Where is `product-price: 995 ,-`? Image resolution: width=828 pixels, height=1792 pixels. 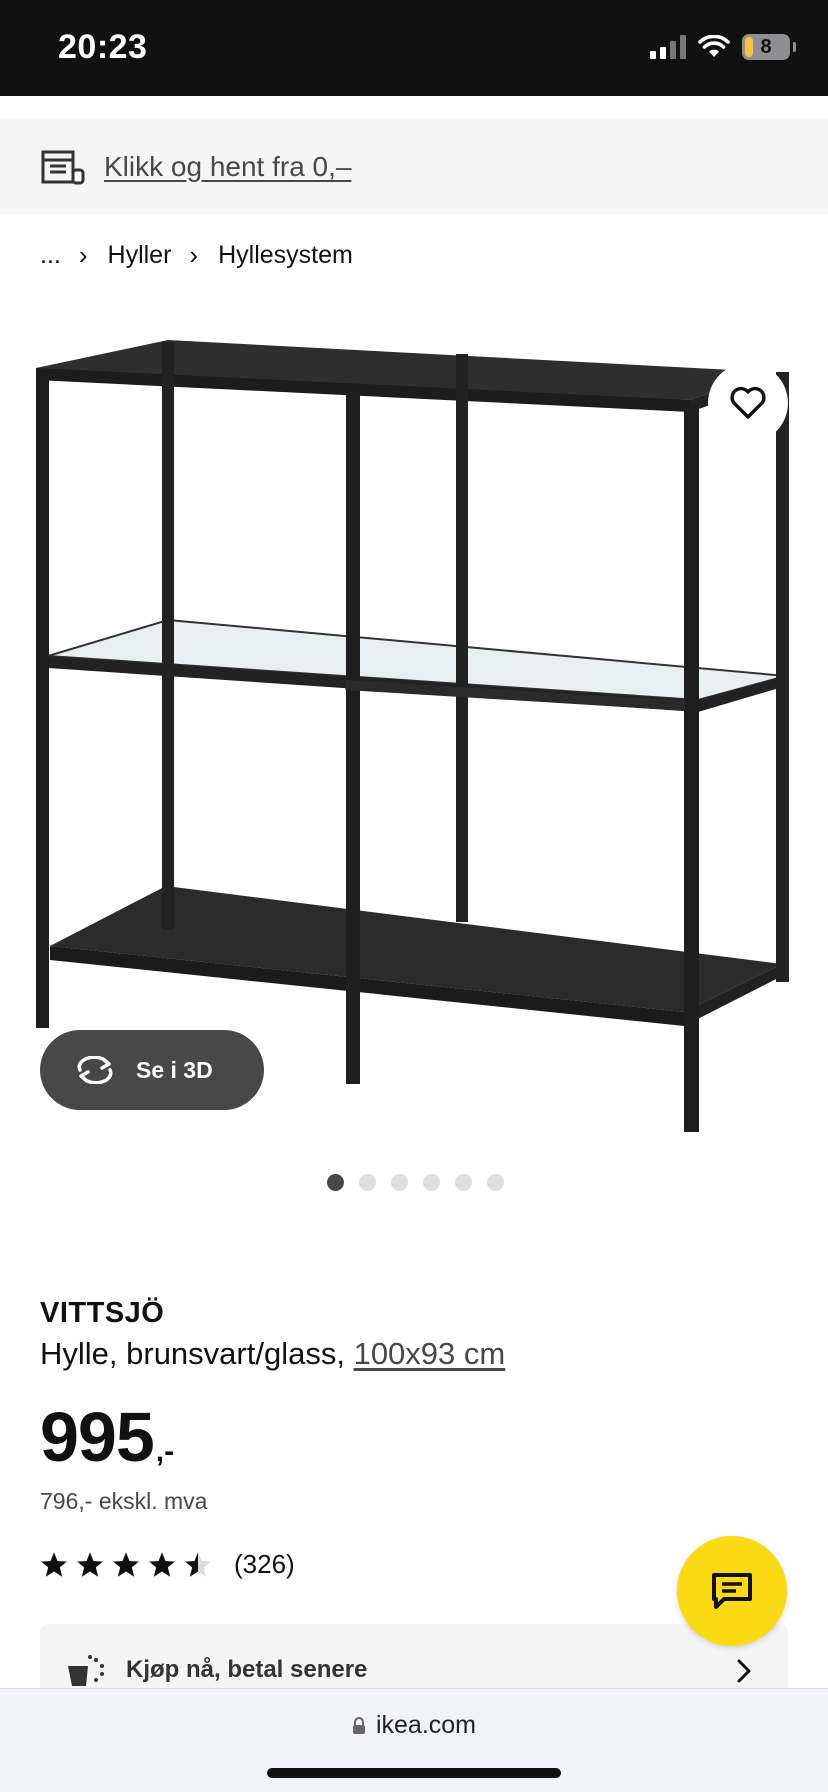
product-price: 995 ,- is located at coordinates (107, 1437).